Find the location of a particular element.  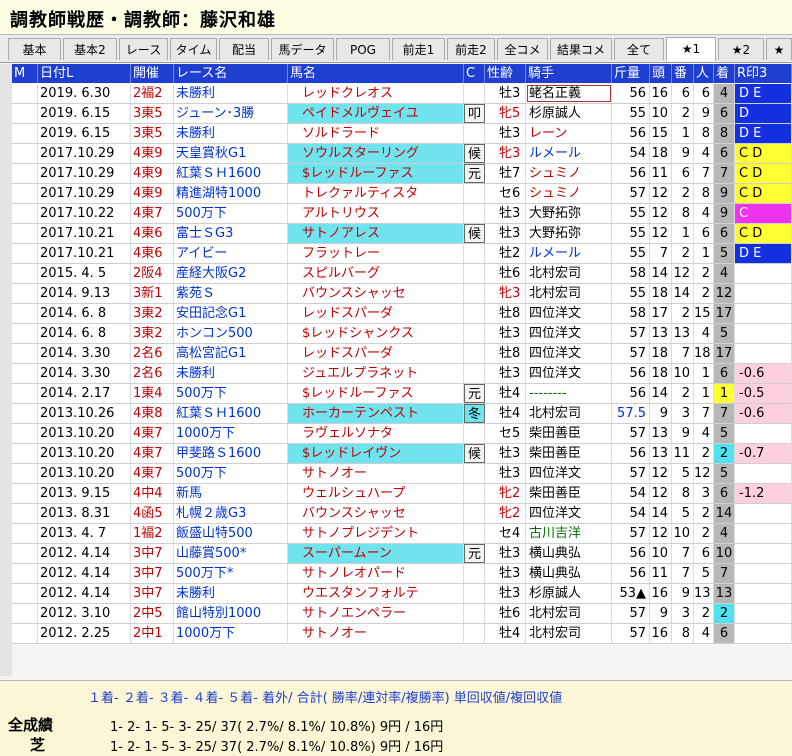

column-header-9: 頭 is located at coordinates (661, 73).